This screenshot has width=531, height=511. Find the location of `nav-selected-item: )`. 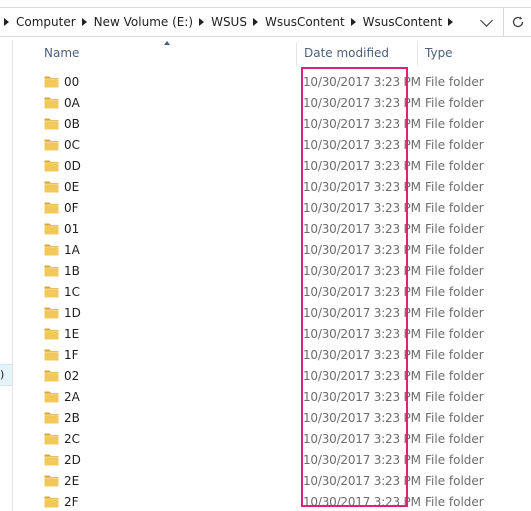

nav-selected-item: ) is located at coordinates (6, 375).